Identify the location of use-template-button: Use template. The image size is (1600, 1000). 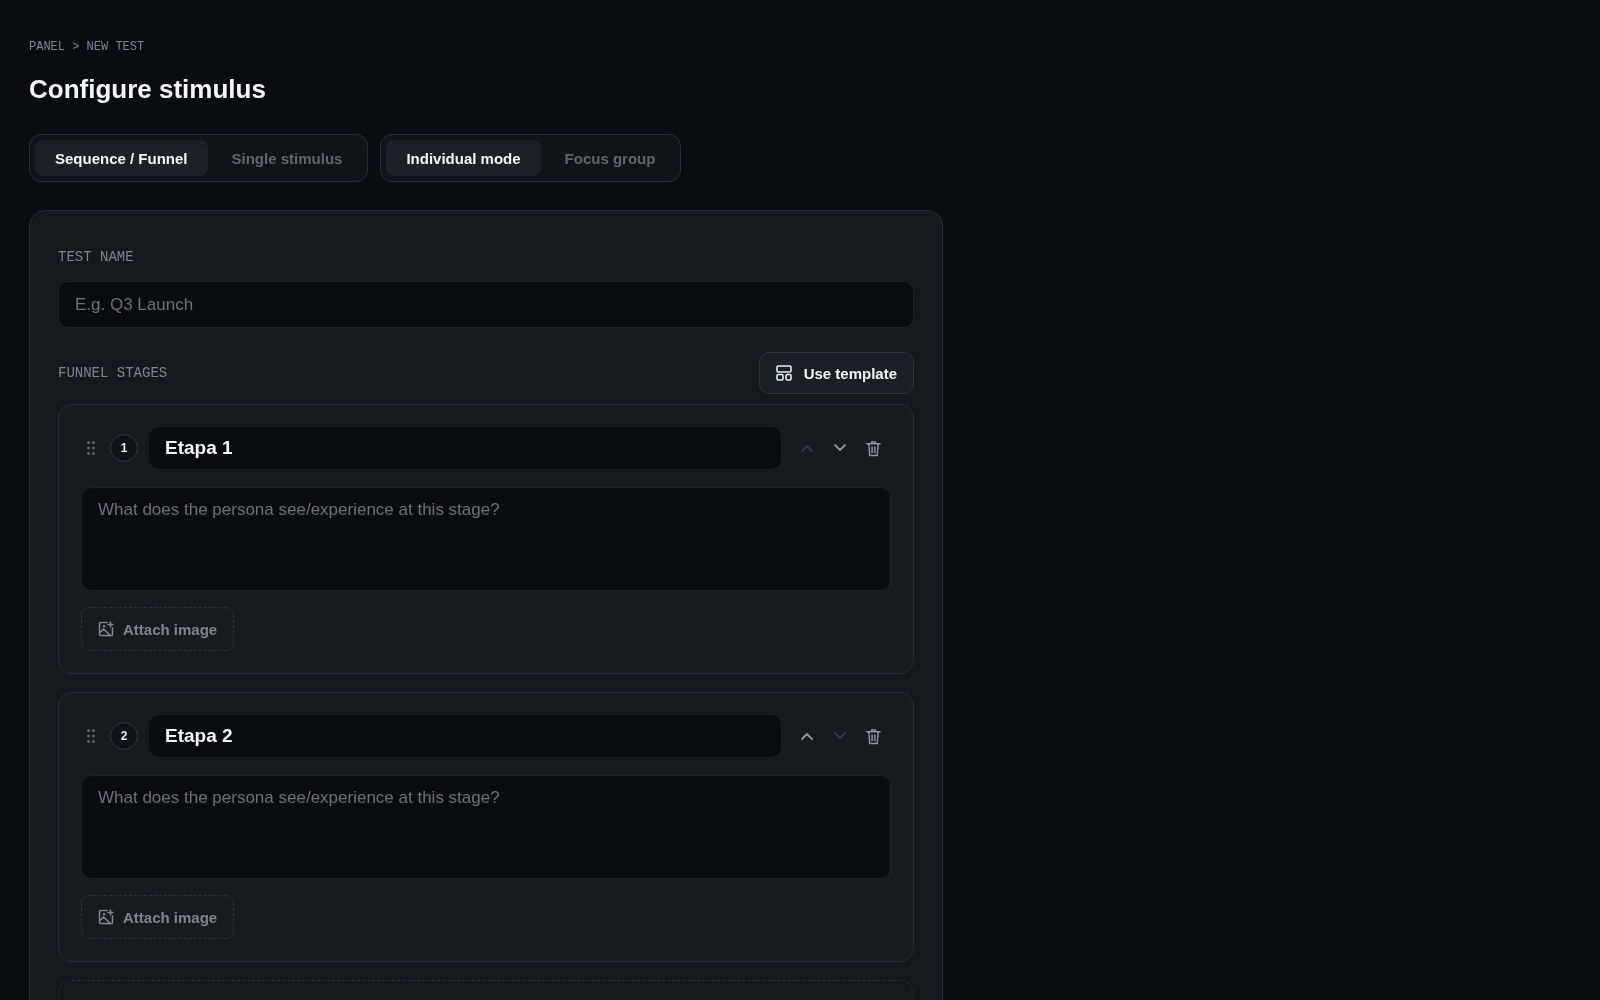
(836, 373).